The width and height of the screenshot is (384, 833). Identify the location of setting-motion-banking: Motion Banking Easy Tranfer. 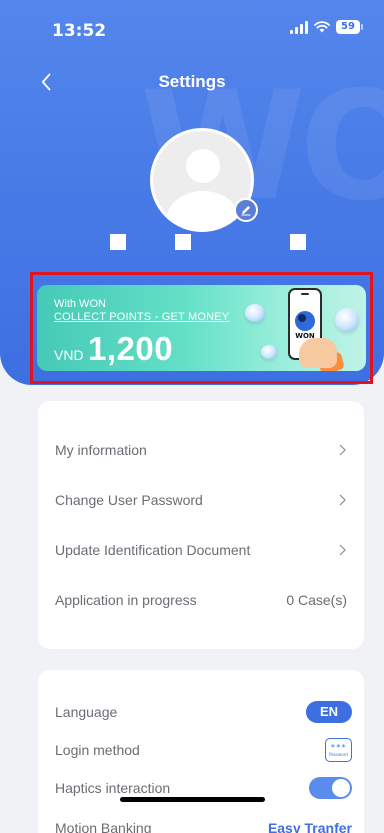
(203, 823).